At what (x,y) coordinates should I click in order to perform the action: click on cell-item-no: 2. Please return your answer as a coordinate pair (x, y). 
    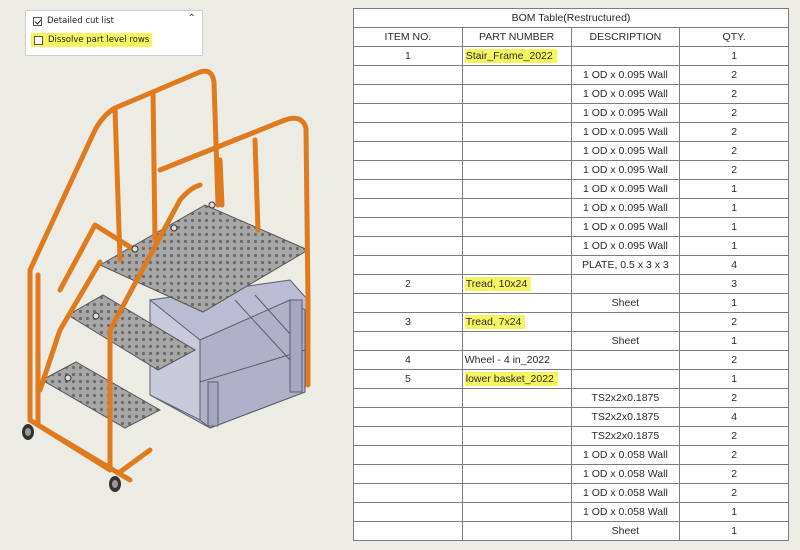
    Looking at the image, I should click on (408, 284).